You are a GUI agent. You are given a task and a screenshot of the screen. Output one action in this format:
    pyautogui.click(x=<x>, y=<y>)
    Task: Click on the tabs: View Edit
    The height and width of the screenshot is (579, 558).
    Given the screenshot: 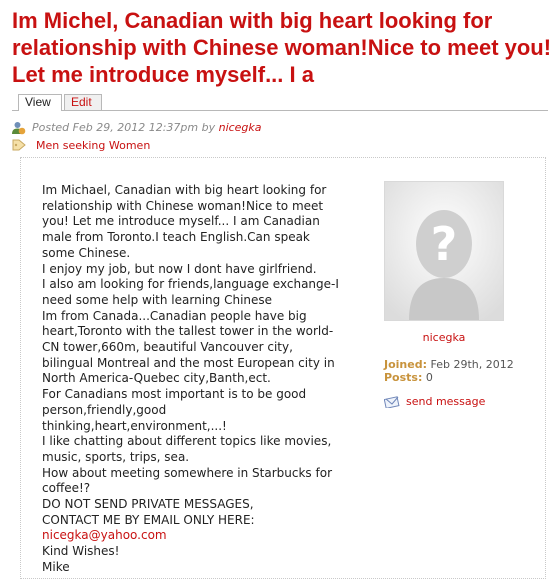 What is the action you would take?
    pyautogui.click(x=280, y=101)
    